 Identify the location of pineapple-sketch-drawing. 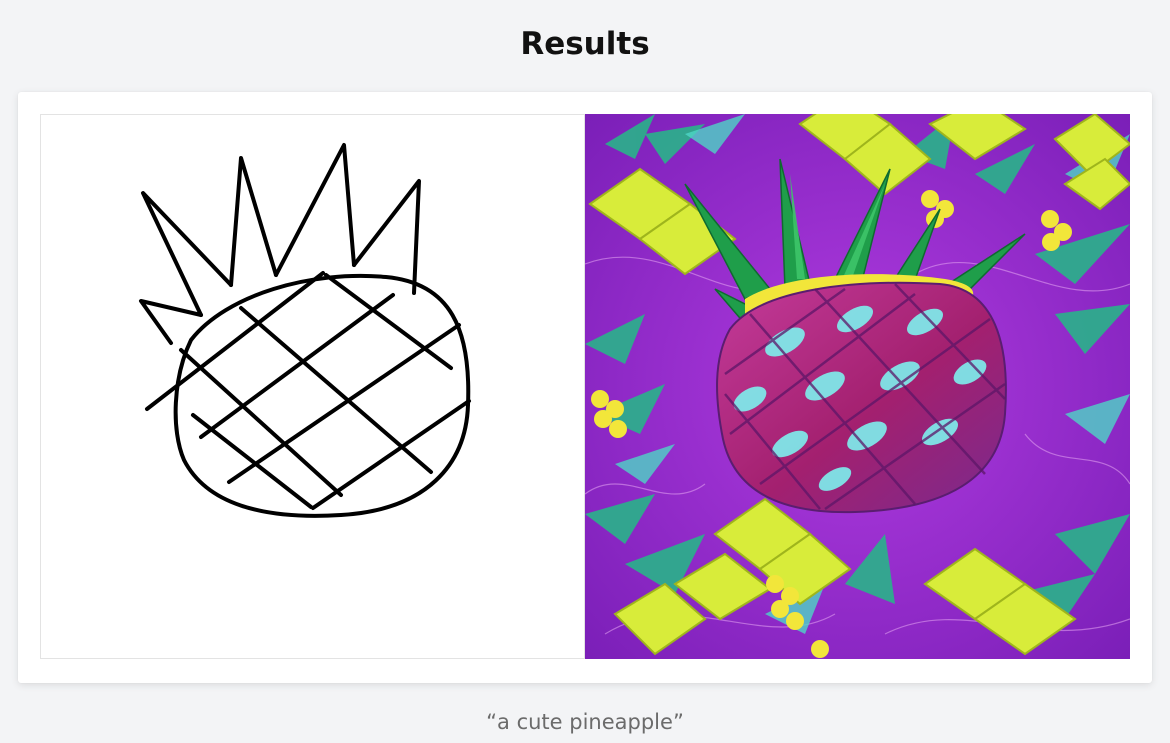
(305, 330).